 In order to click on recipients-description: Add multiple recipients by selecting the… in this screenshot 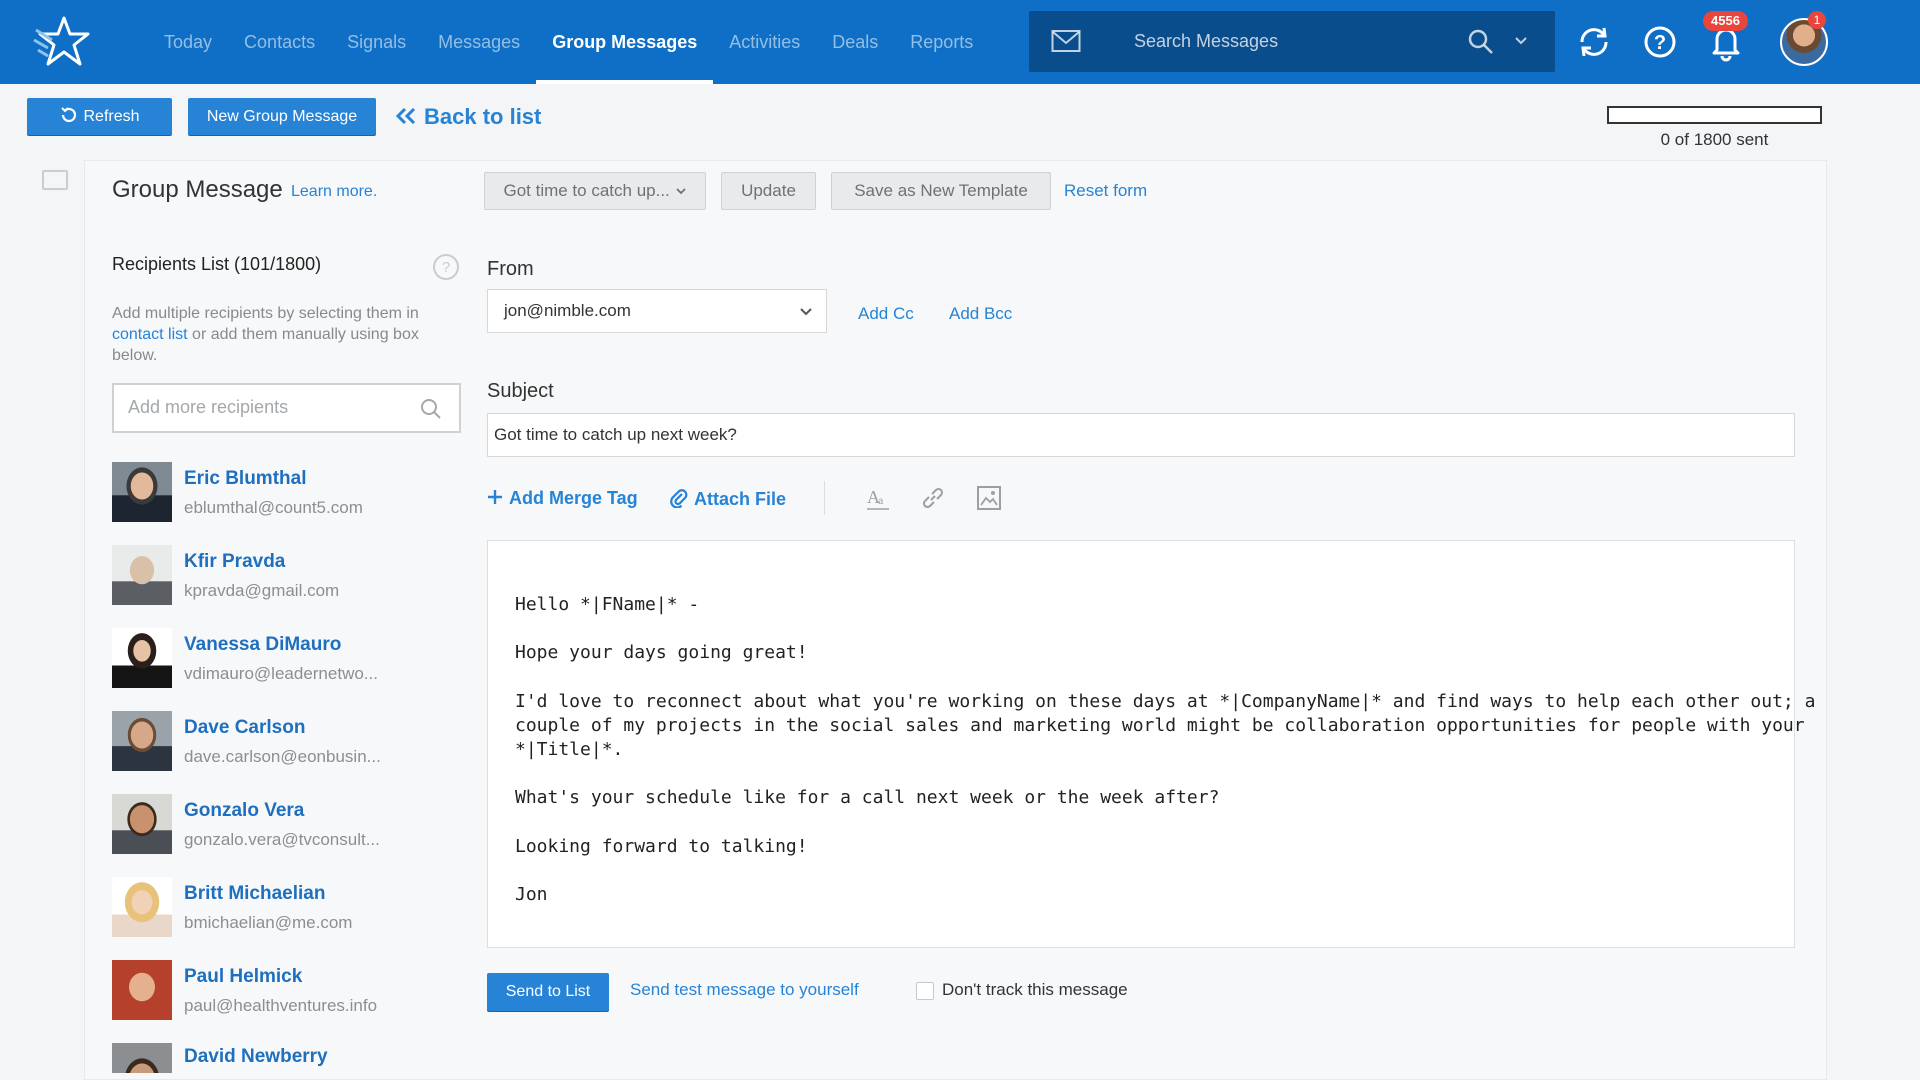, I will do `click(284, 334)`.